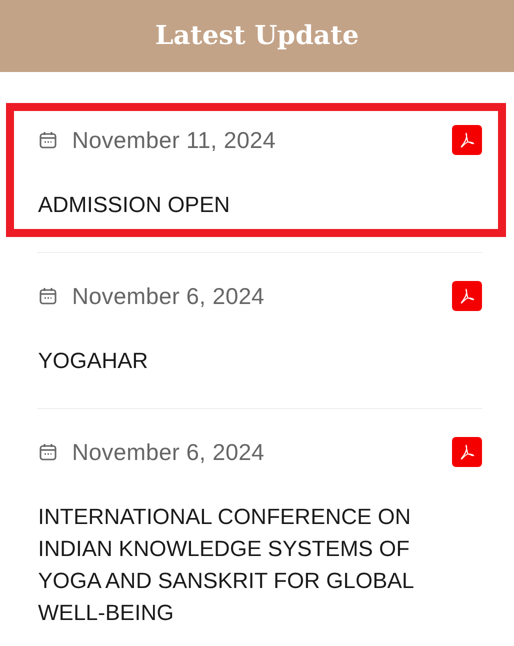 The width and height of the screenshot is (514, 646). What do you see at coordinates (248, 361) in the screenshot?
I see `update-title: YOGAHAR` at bounding box center [248, 361].